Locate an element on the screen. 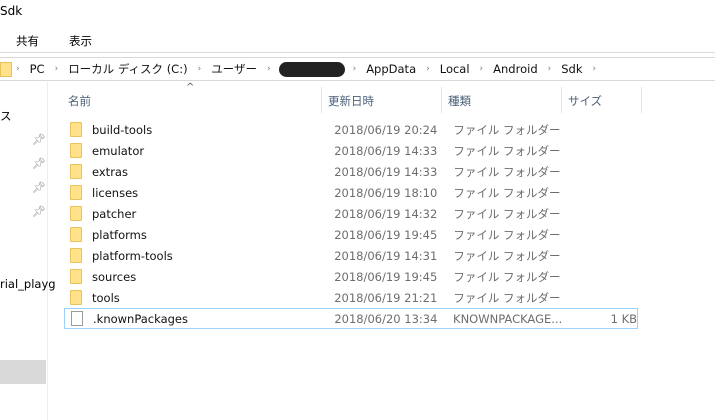  breadcrumb-local: Local is located at coordinates (455, 69).